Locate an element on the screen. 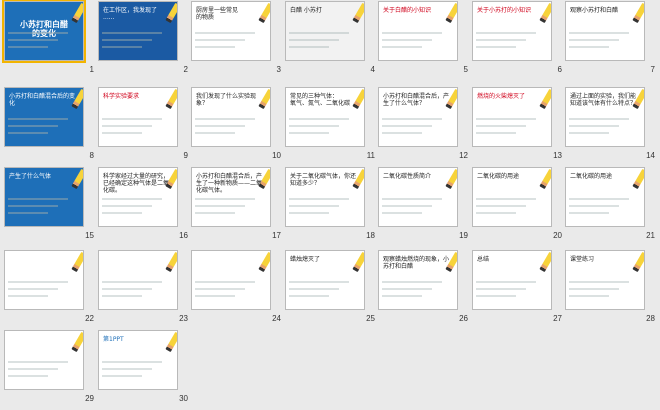  slide-number: 1 is located at coordinates (91, 69).